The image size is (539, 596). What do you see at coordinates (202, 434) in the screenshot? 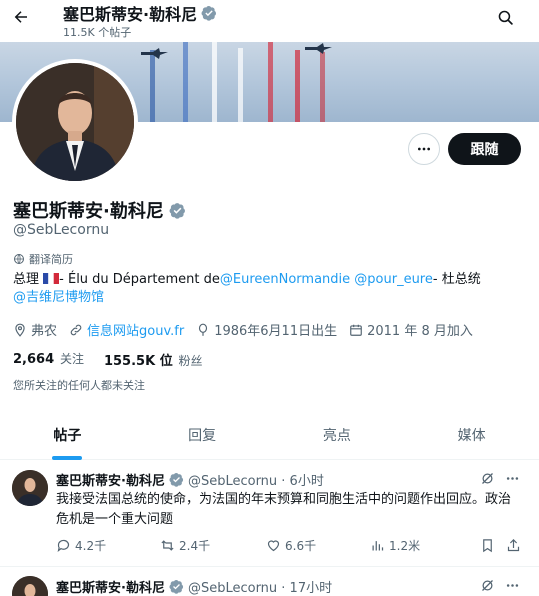
I see `tab-replies: 回复` at bounding box center [202, 434].